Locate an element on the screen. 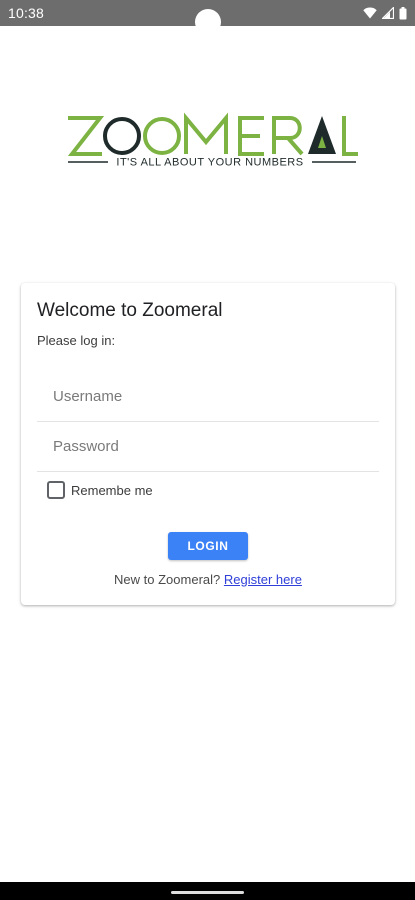  remember-me-row: Remembe me is located at coordinates (100, 490).